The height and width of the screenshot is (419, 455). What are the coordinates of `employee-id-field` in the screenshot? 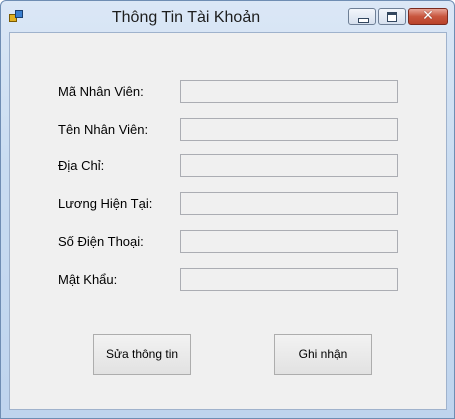 It's located at (289, 91).